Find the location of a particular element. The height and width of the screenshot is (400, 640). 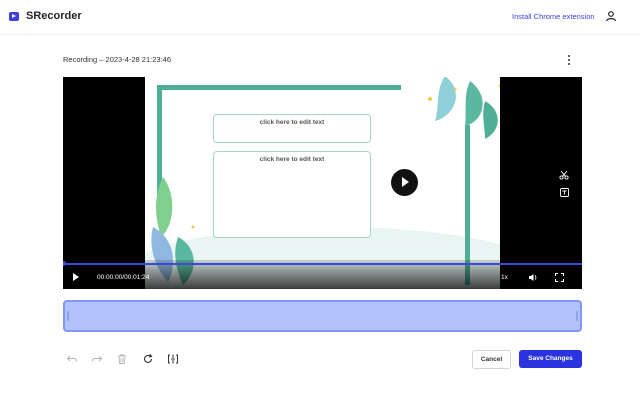

split-icon is located at coordinates (173, 359).